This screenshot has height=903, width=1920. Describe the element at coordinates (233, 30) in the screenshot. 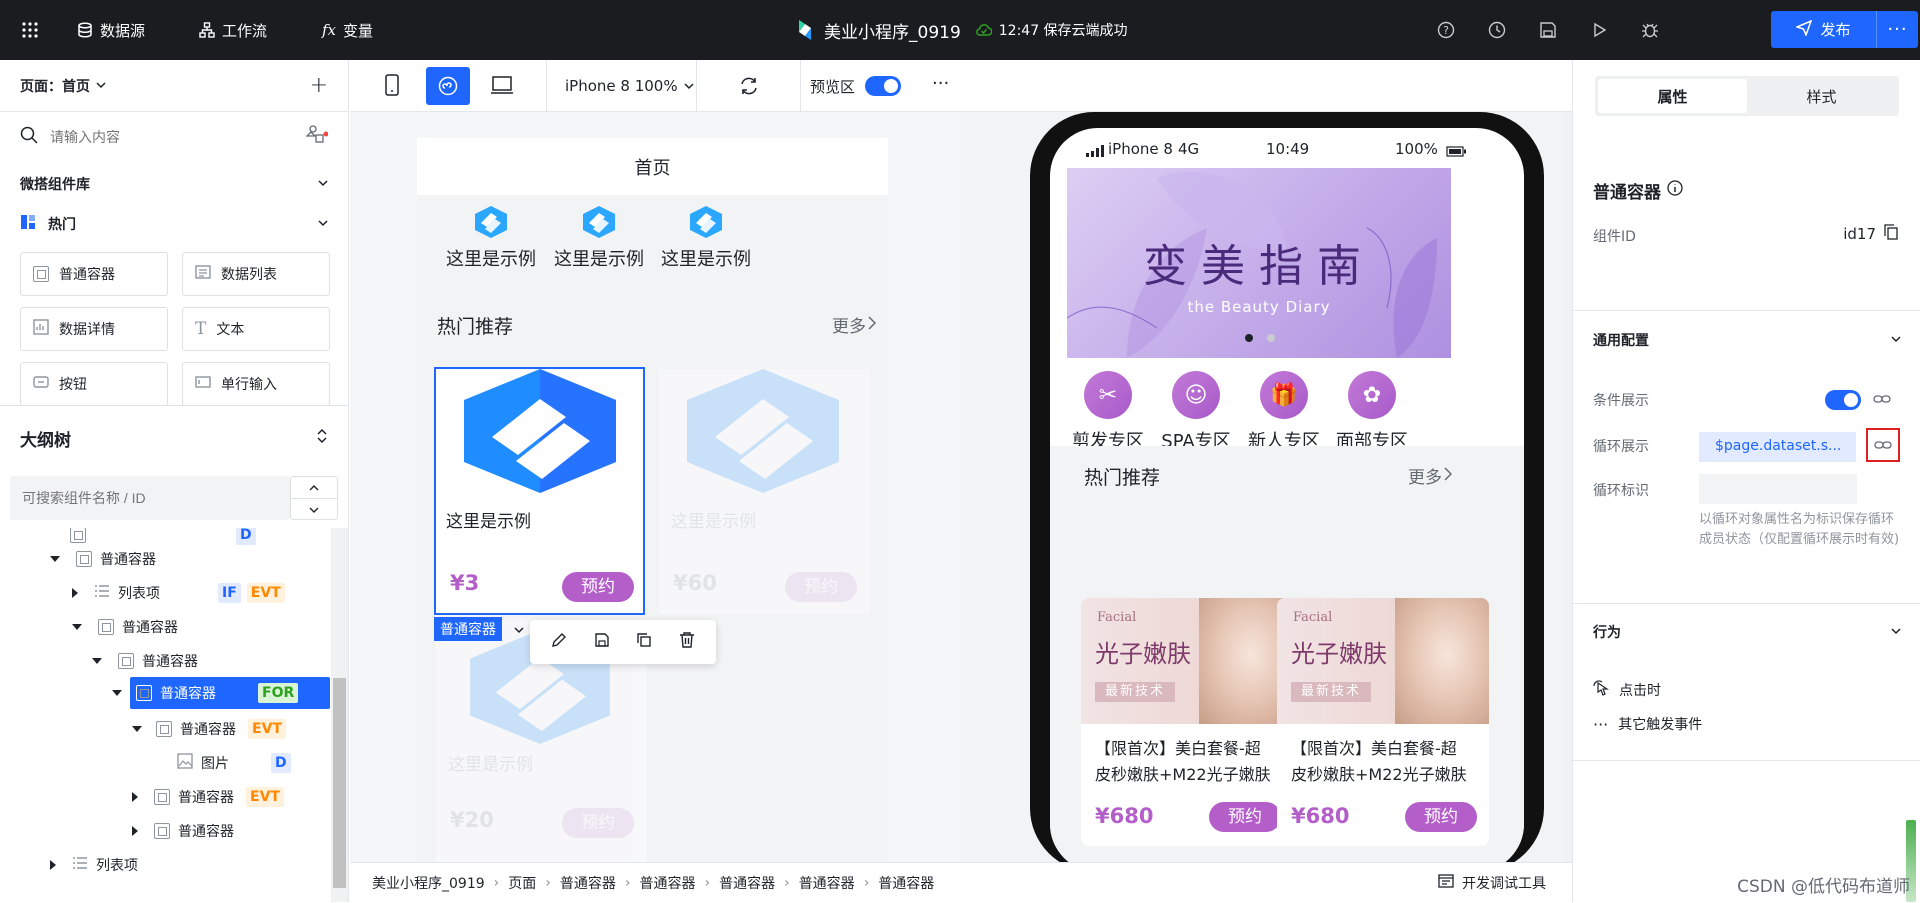

I see `workflow-menu: 工作流` at that location.